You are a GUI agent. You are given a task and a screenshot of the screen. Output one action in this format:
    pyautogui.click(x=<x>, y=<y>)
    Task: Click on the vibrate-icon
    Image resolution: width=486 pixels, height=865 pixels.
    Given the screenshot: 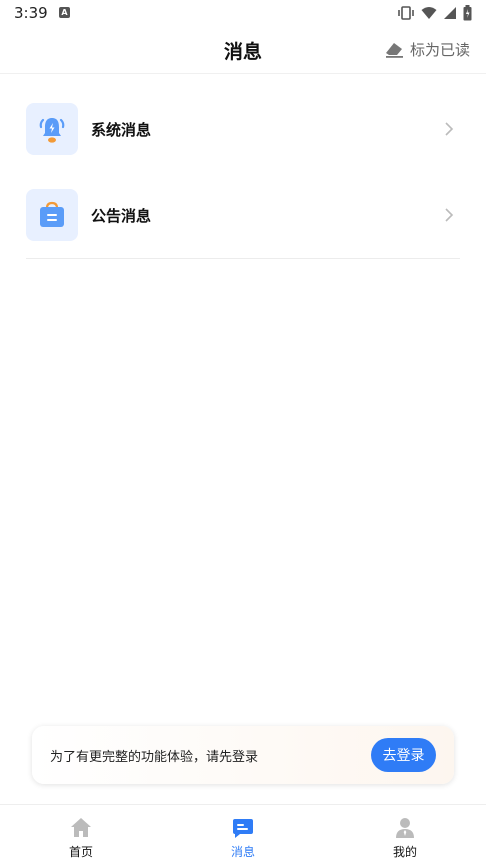 What is the action you would take?
    pyautogui.click(x=406, y=13)
    